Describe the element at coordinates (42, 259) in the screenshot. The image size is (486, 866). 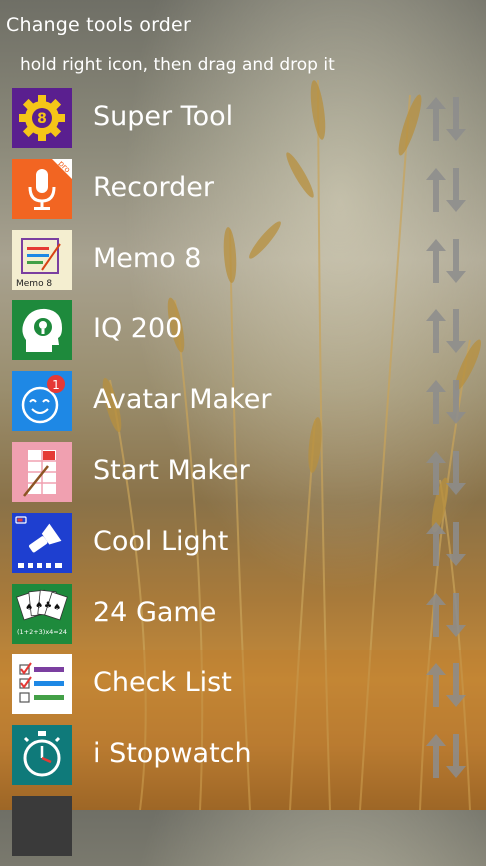
I see `memo-icon: Memo 8` at that location.